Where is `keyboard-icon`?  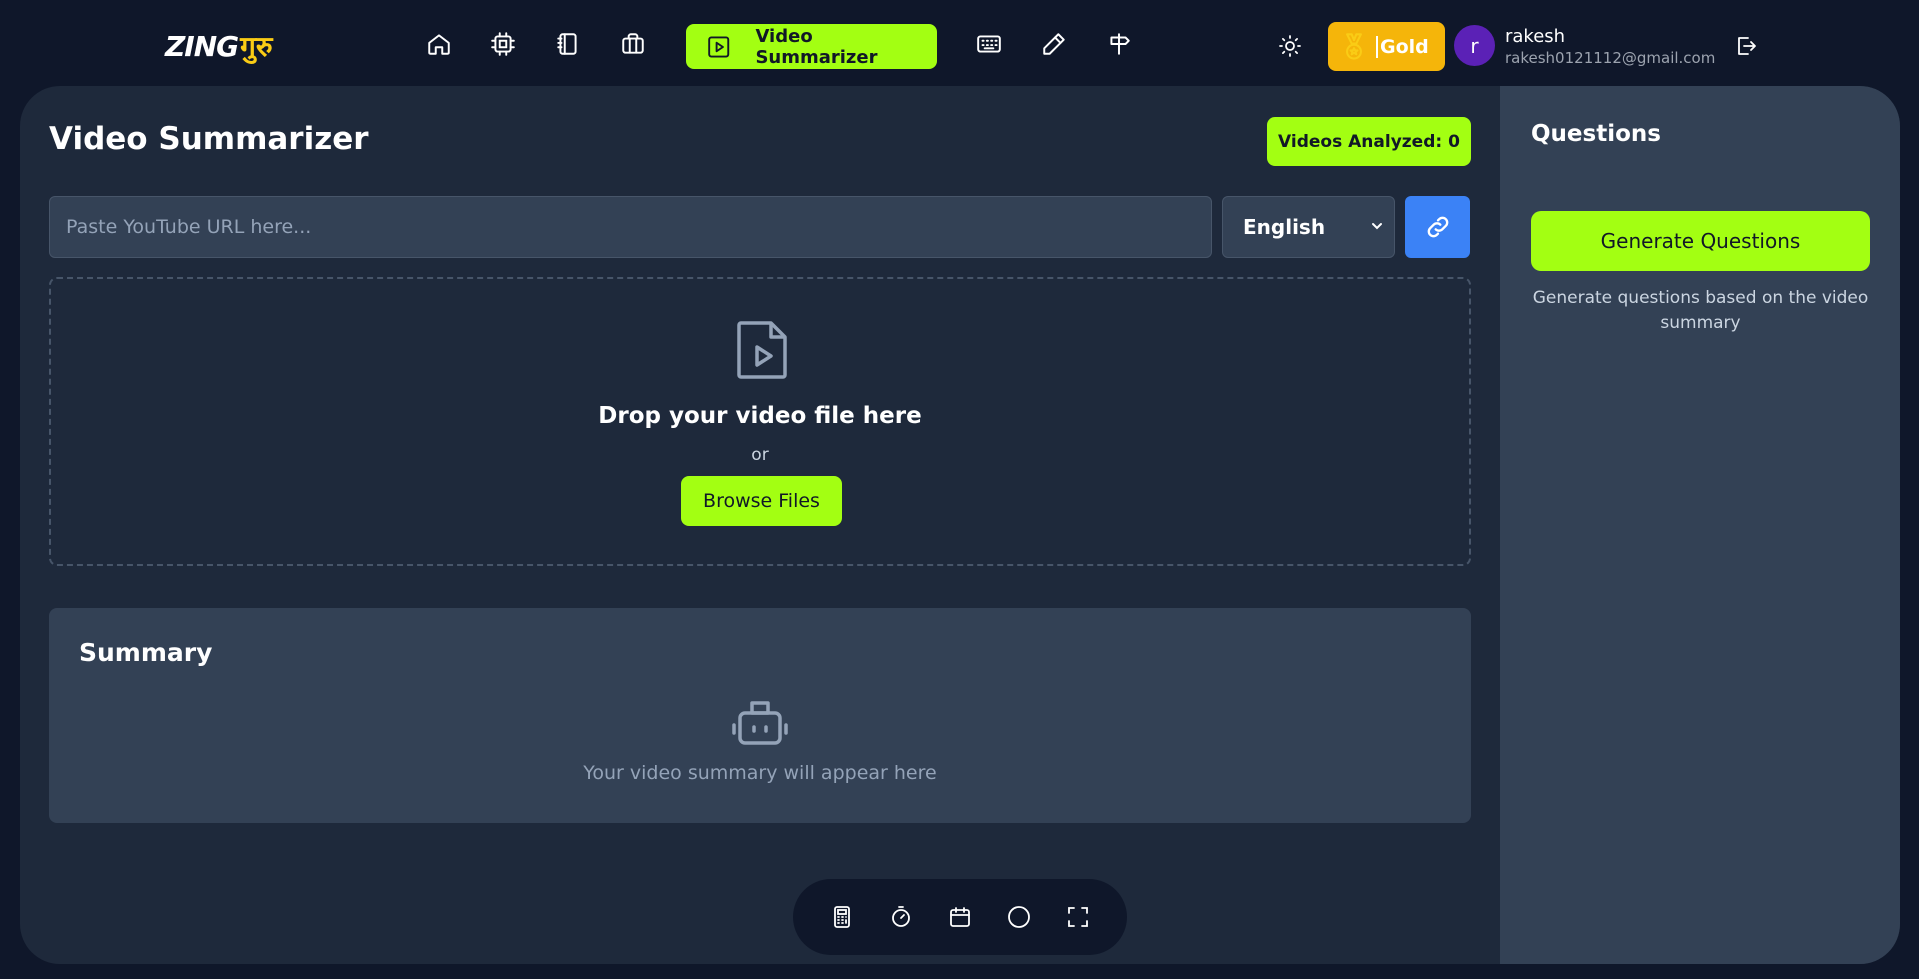 keyboard-icon is located at coordinates (989, 44).